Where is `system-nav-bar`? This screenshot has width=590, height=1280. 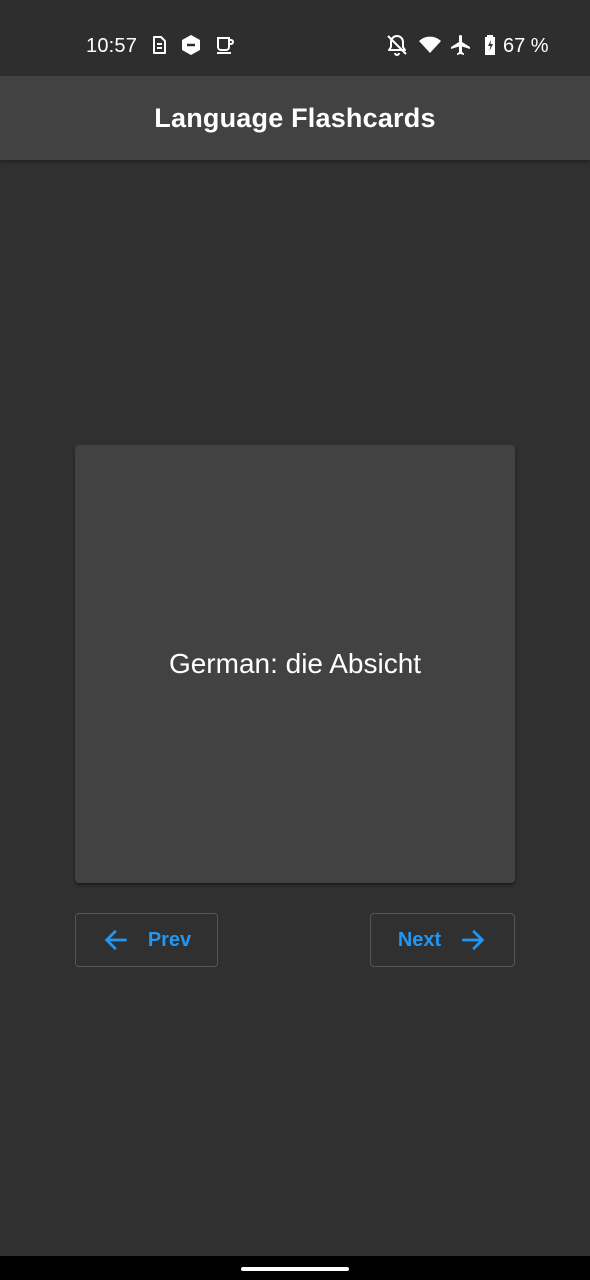
system-nav-bar is located at coordinates (295, 1268).